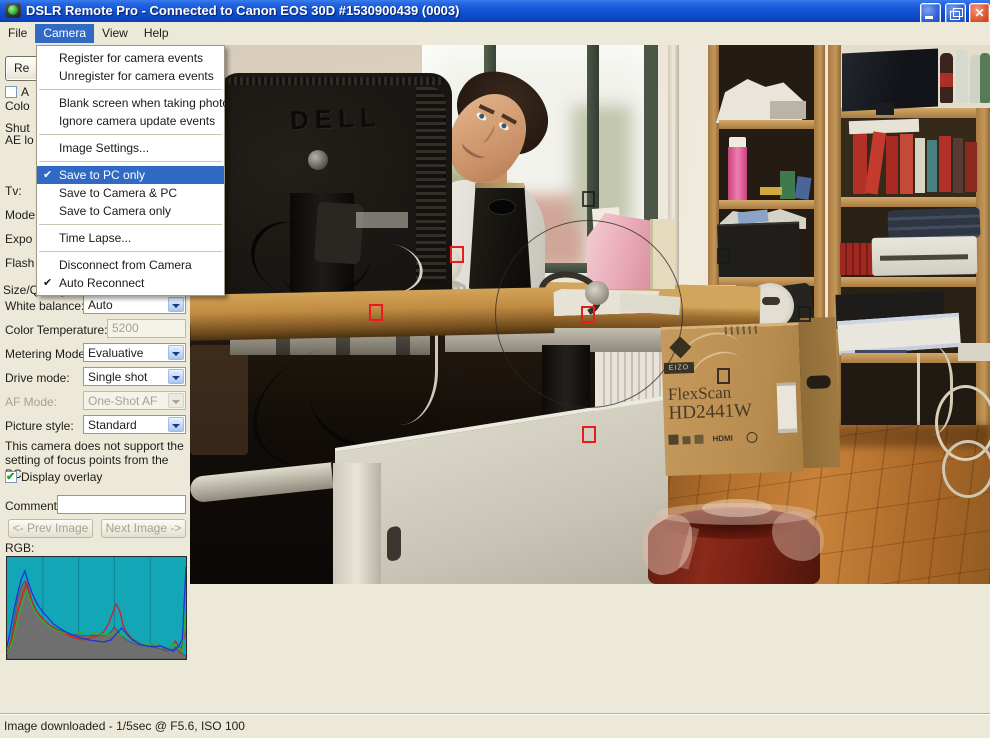 The height and width of the screenshot is (738, 990). Describe the element at coordinates (930, 13) in the screenshot. I see `minimize-button` at that location.